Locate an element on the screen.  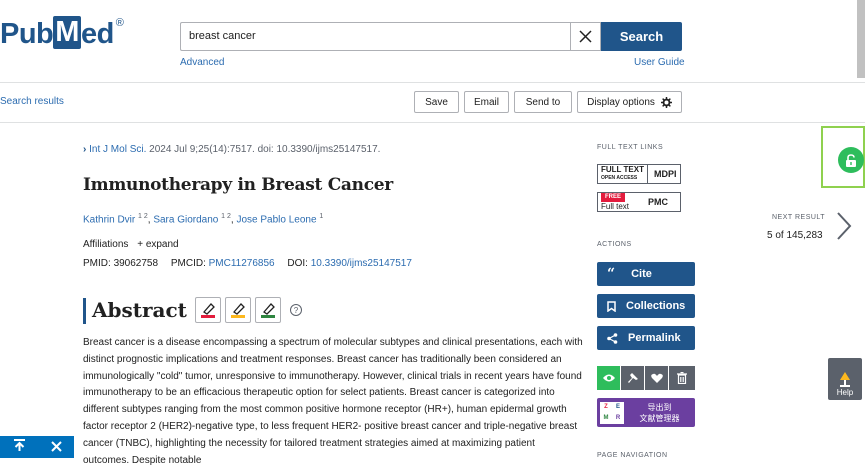
scrollbar-thumb is located at coordinates (861, 39).